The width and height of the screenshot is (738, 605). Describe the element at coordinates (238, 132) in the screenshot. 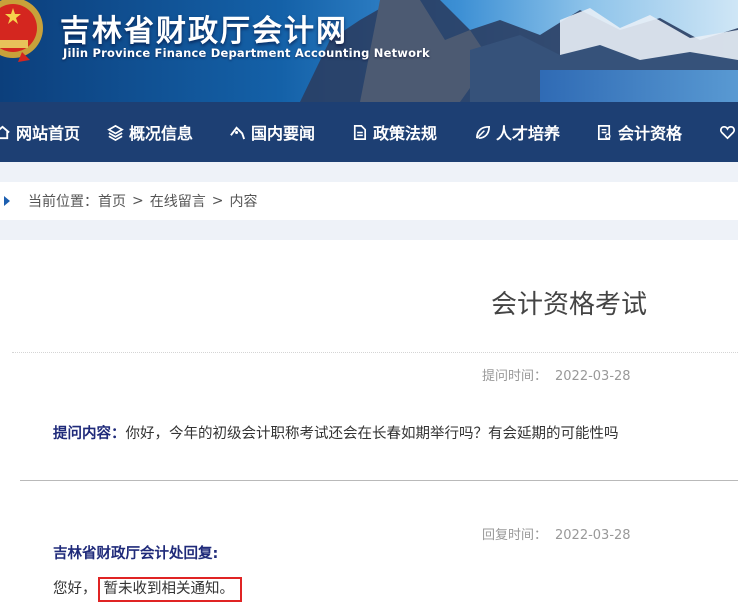

I see `tag-icon` at that location.